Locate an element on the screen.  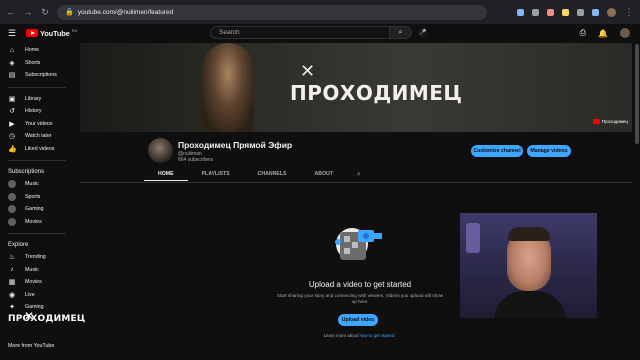
tab-playlists: PLAYLISTS is located at coordinates (216, 174).